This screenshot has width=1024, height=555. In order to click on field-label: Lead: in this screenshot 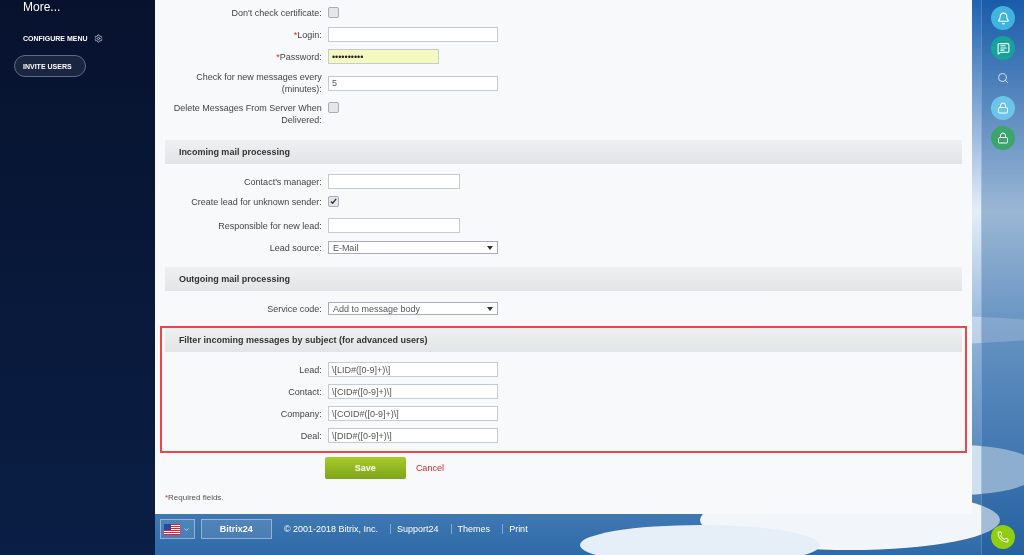, I will do `click(310, 369)`.